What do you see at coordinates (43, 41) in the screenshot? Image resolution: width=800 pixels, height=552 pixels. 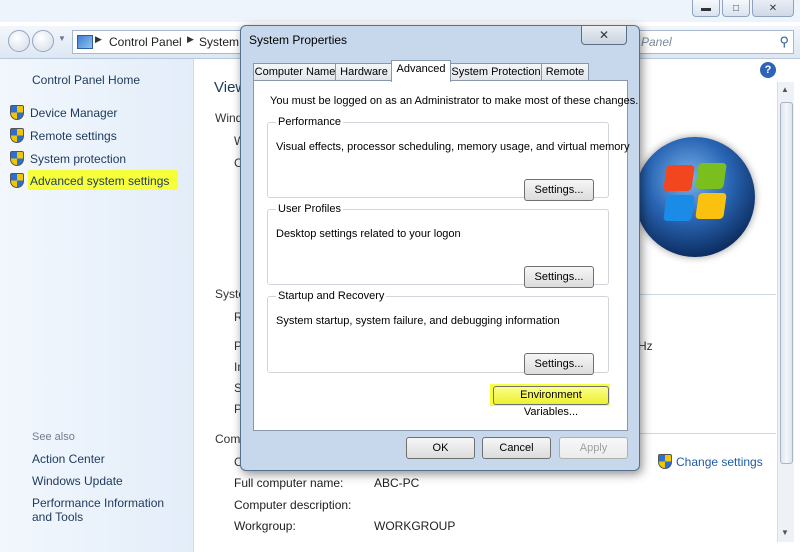 I see `forward-button` at bounding box center [43, 41].